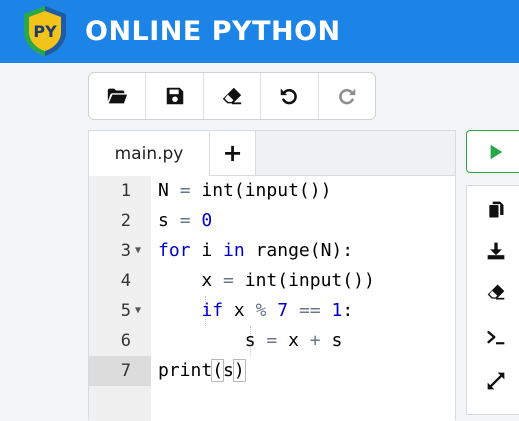 The height and width of the screenshot is (421, 519). Describe the element at coordinates (212, 310) in the screenshot. I see `token: if` at that location.